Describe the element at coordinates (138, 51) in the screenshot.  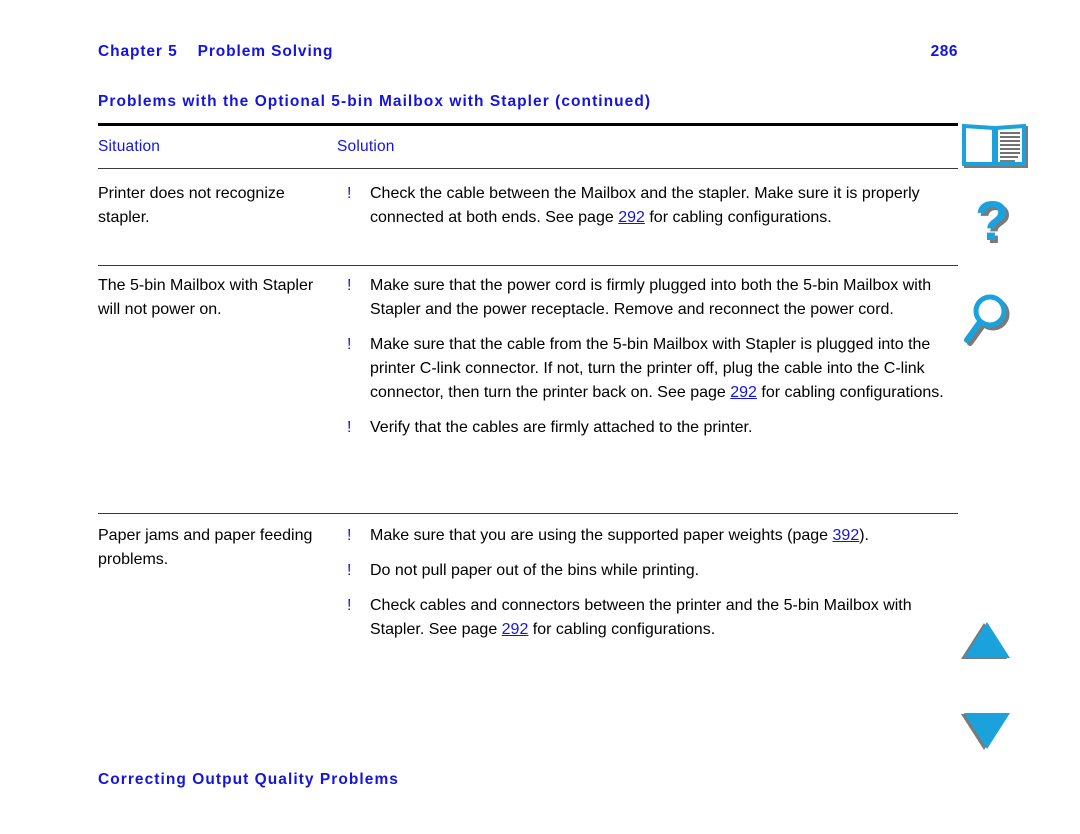
I see `chapter-label: Chapter 5` at that location.